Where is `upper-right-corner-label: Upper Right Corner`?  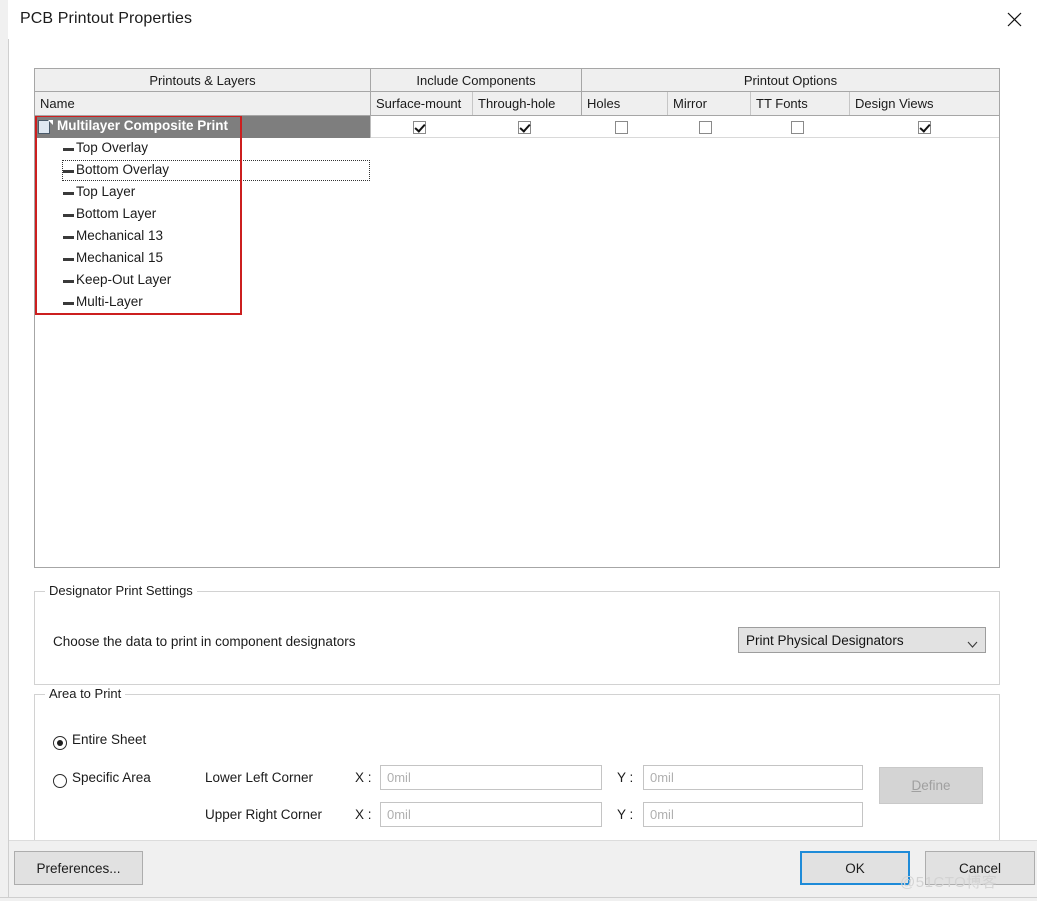 upper-right-corner-label: Upper Right Corner is located at coordinates (264, 814).